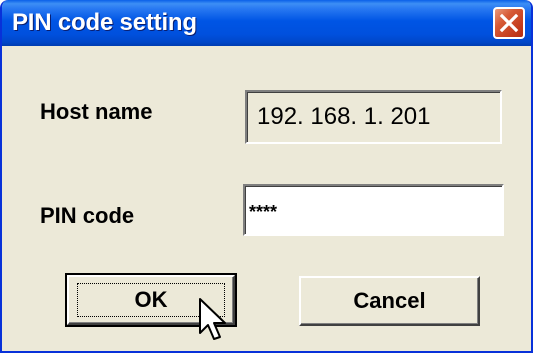  I want to click on cancel-button: Cancel, so click(389, 301).